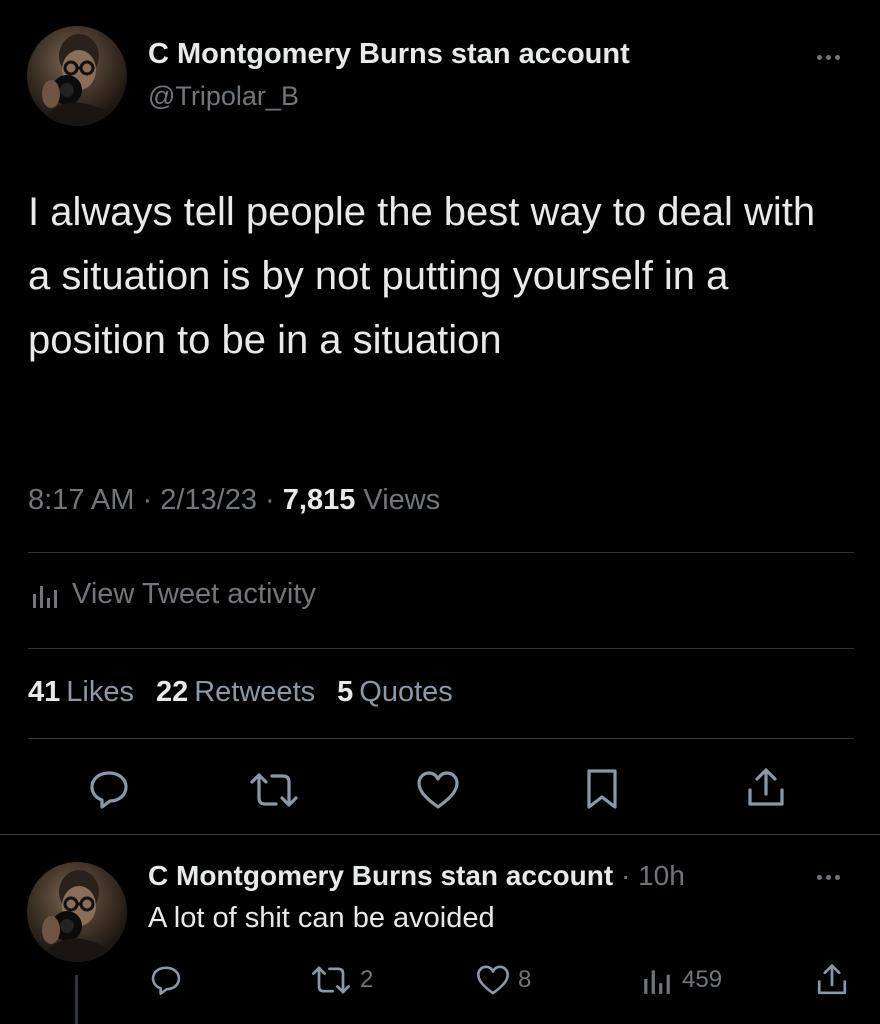 The width and height of the screenshot is (880, 1024). Describe the element at coordinates (194, 594) in the screenshot. I see `activity-label: View Tweet activity` at that location.